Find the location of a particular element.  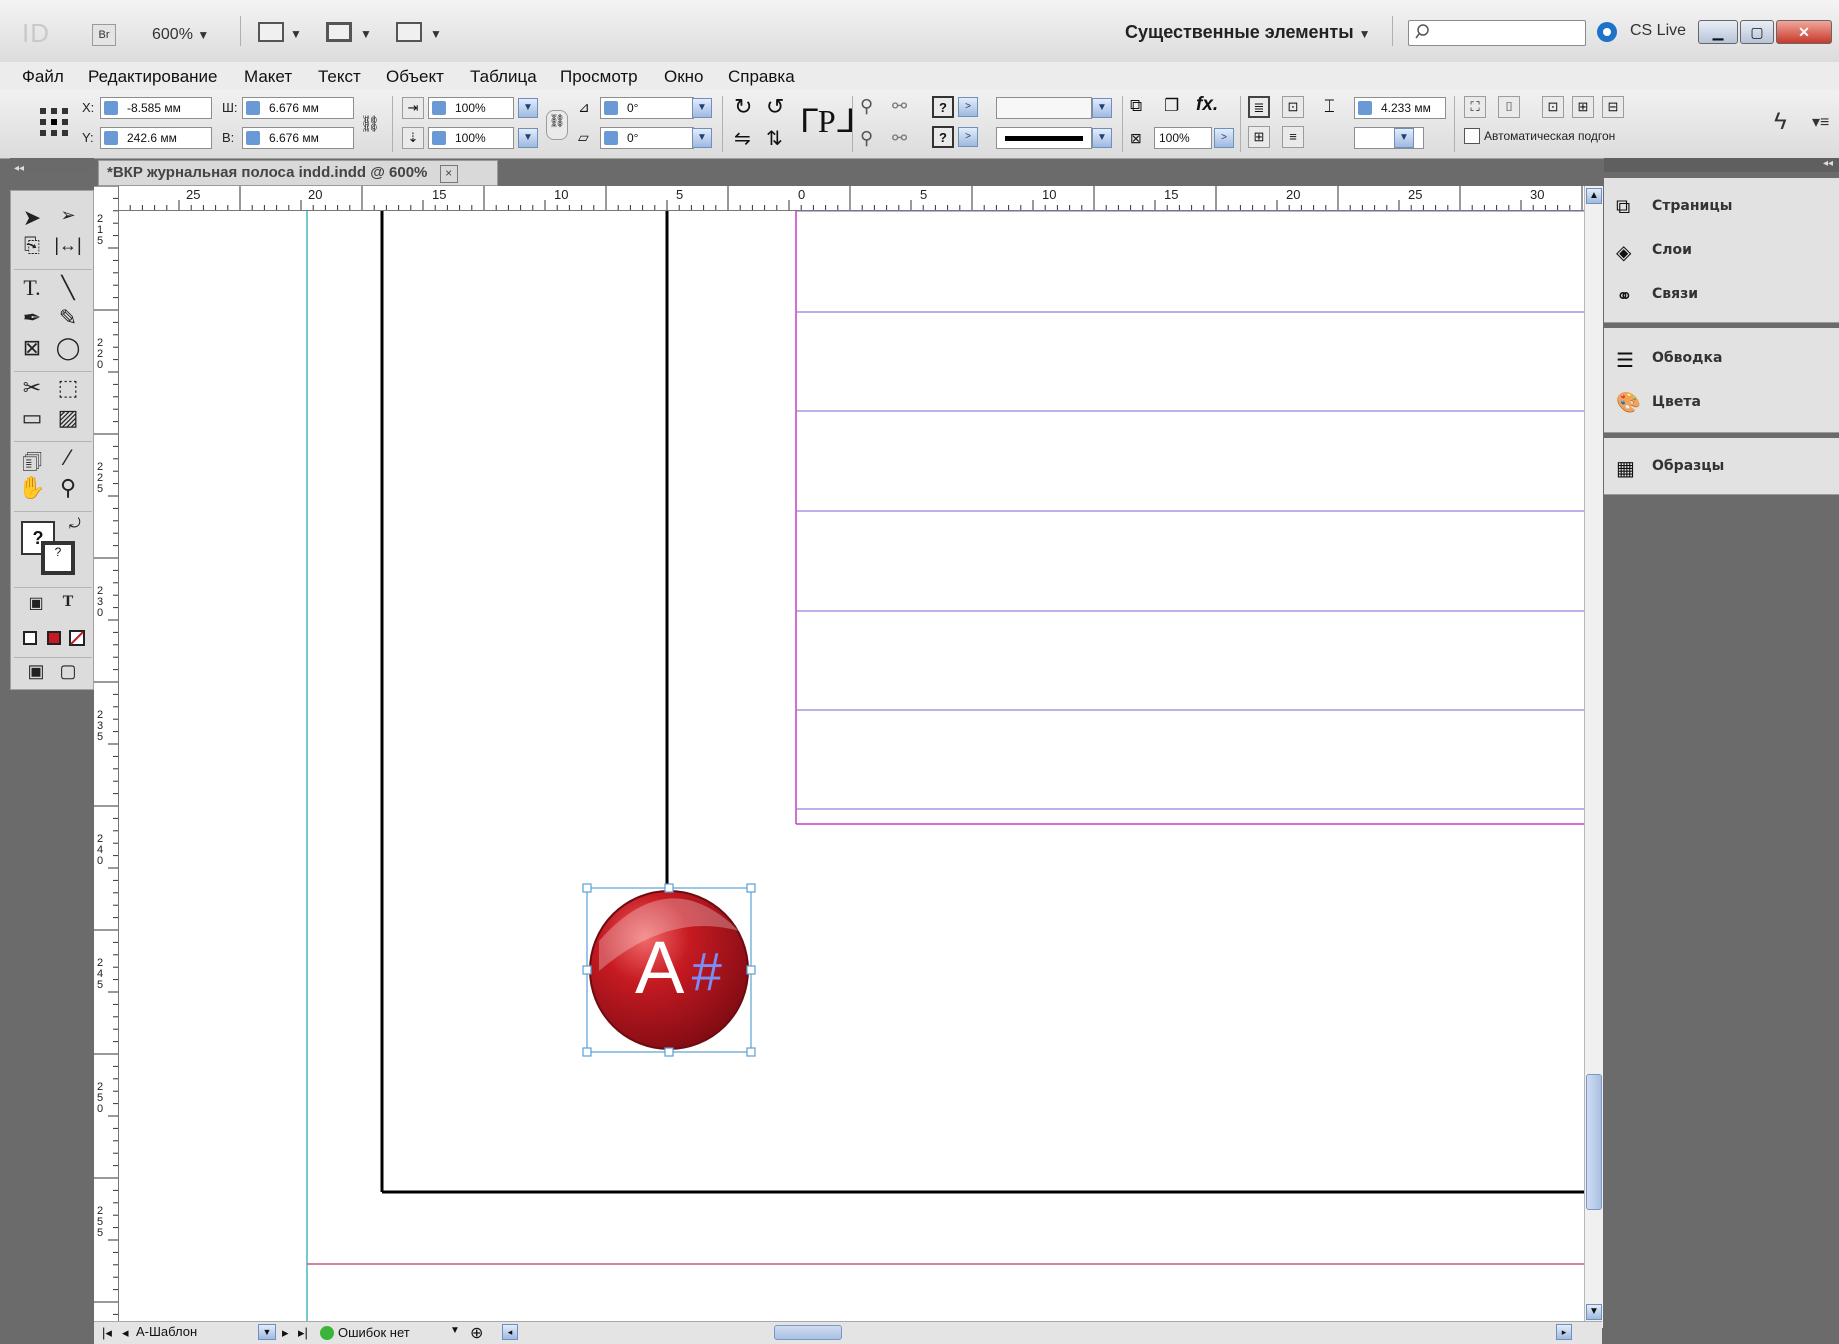

drop-shadow-icon: ⧉ is located at coordinates (1136, 106).